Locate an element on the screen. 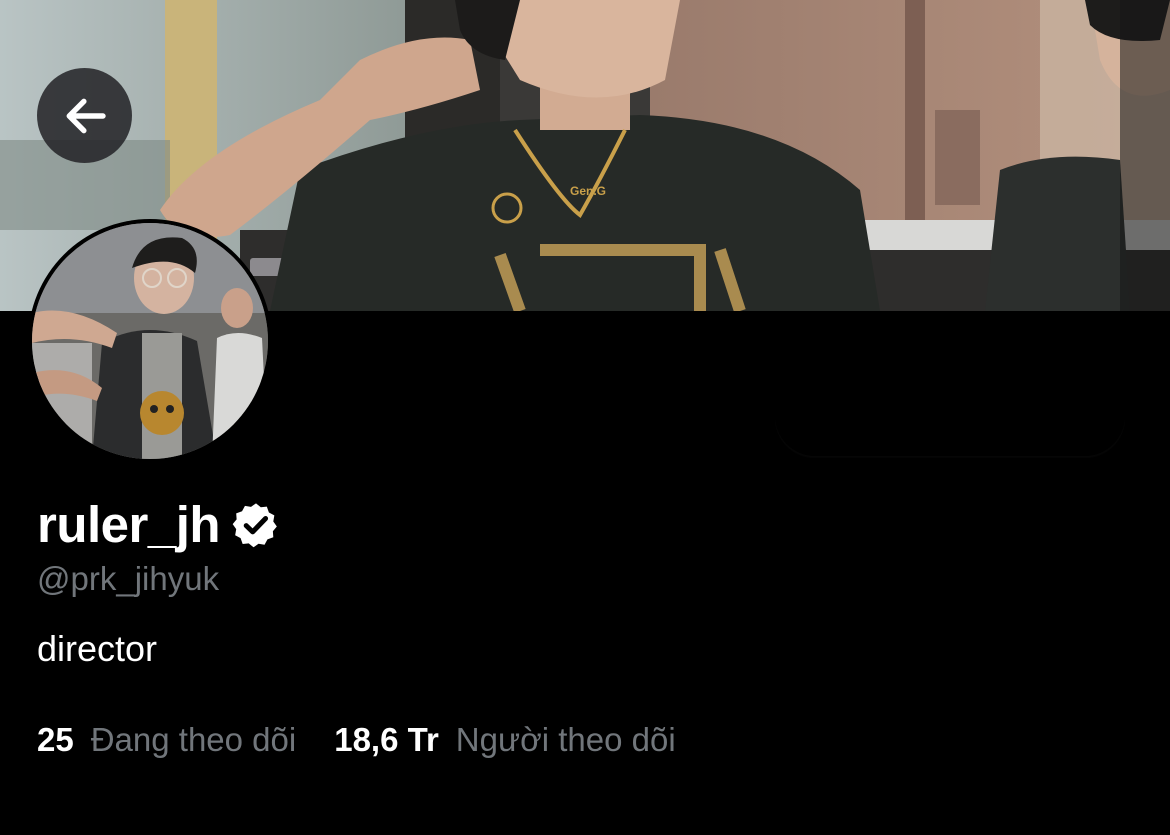  followers-label: Người theo dõi is located at coordinates (565, 739).